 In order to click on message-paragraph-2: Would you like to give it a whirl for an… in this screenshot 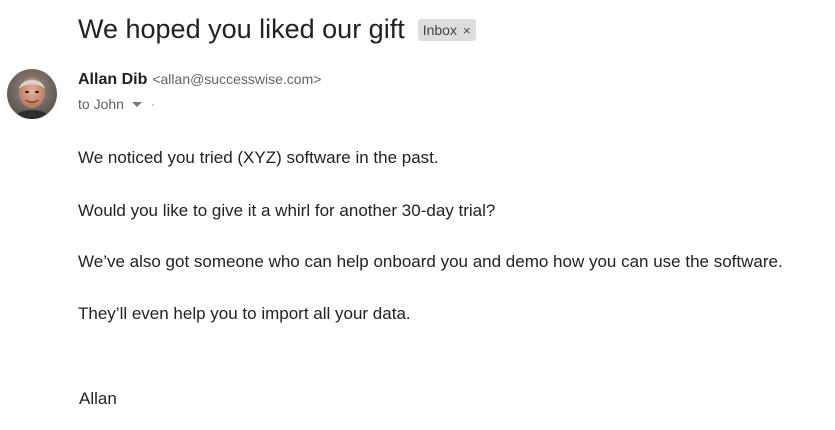, I will do `click(287, 210)`.